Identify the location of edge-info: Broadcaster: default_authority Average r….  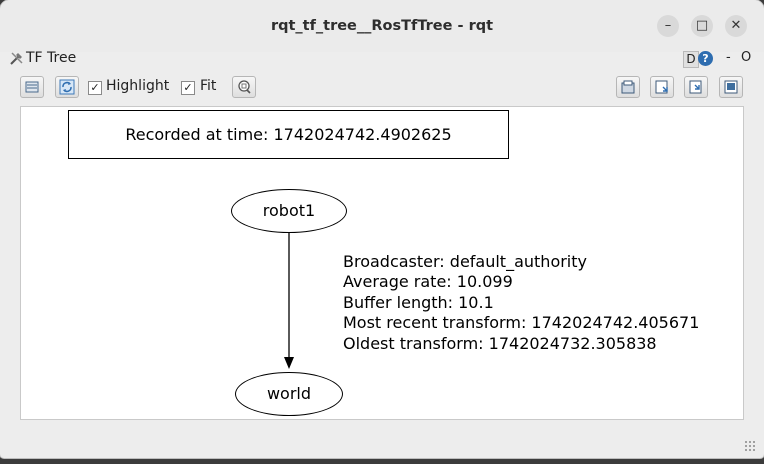
(521, 303).